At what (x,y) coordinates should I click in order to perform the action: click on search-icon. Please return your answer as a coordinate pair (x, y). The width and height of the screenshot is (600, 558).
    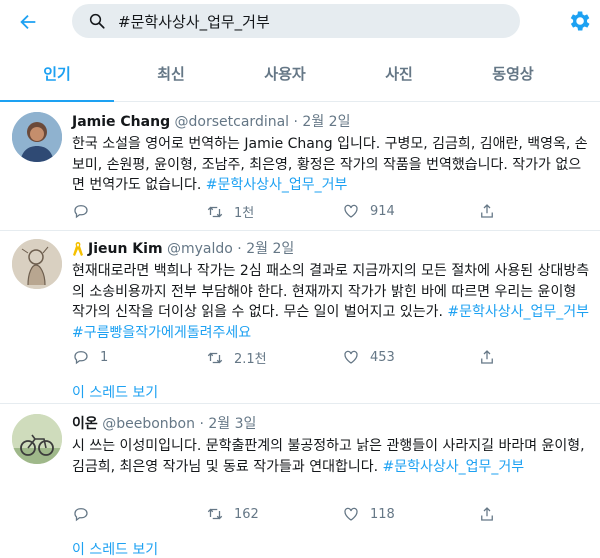
    Looking at the image, I should click on (97, 21).